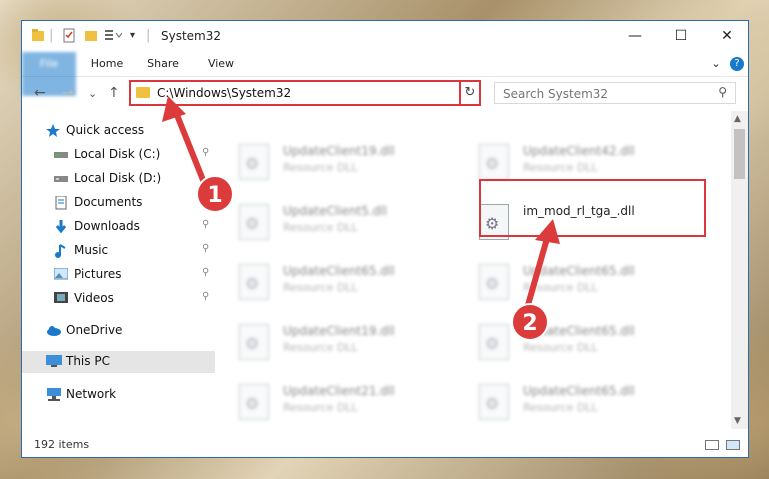 This screenshot has width=769, height=479. I want to click on step-badge-1: 1, so click(215, 194).